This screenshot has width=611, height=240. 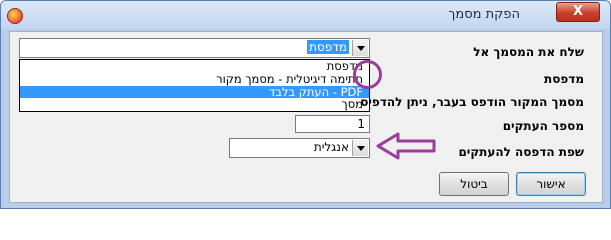 I want to click on app-icon, so click(x=15, y=16).